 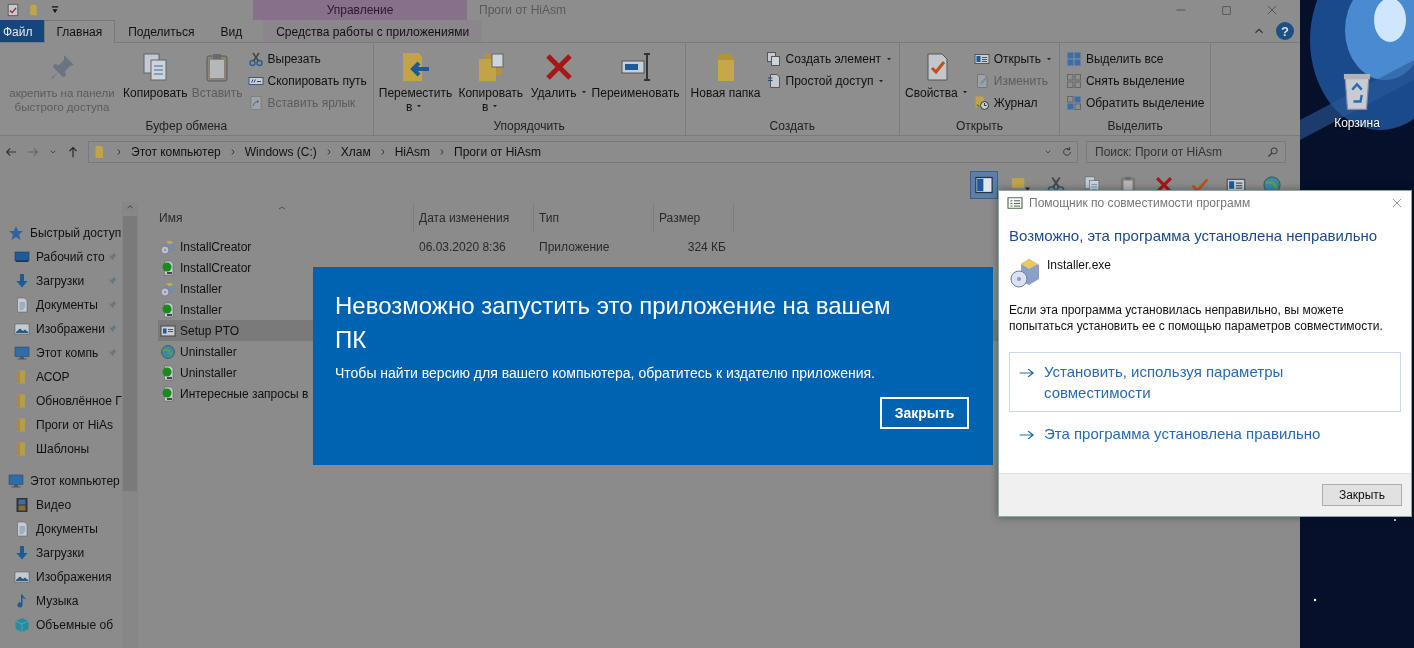 I want to click on nav-item: Объемные об, so click(x=61, y=625).